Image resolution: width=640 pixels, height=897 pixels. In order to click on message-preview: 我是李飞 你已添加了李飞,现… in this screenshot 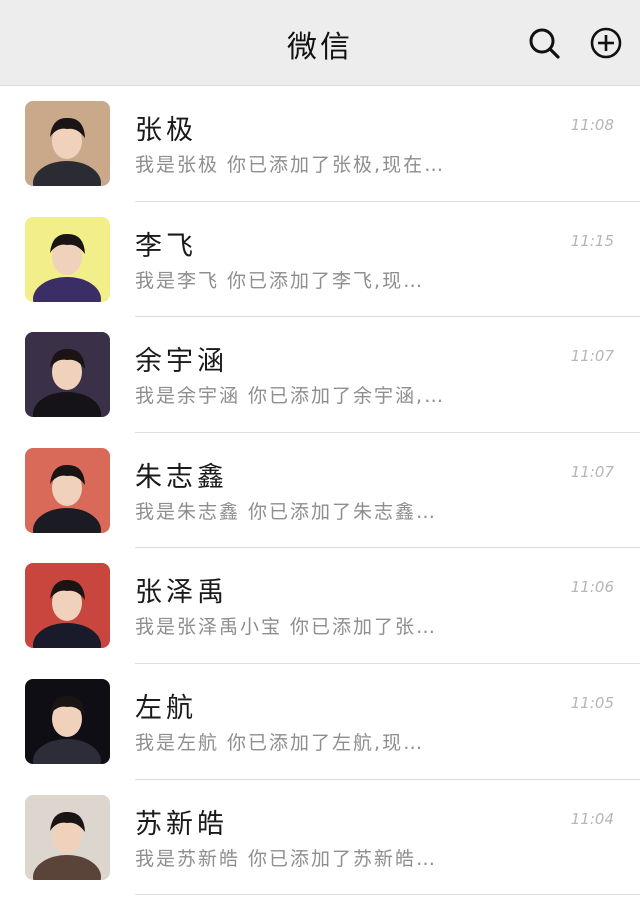, I will do `click(280, 280)`.